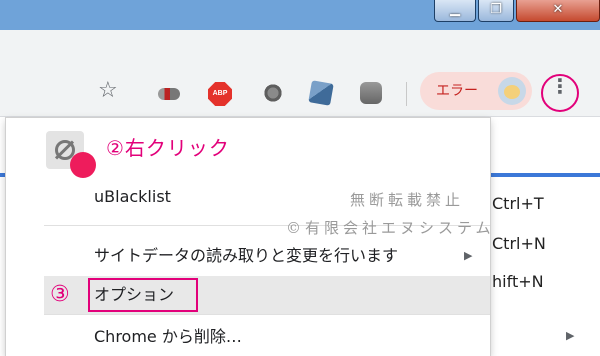 The width and height of the screenshot is (600, 356). I want to click on shortcut-new-window: Ctrl+N, so click(519, 243).